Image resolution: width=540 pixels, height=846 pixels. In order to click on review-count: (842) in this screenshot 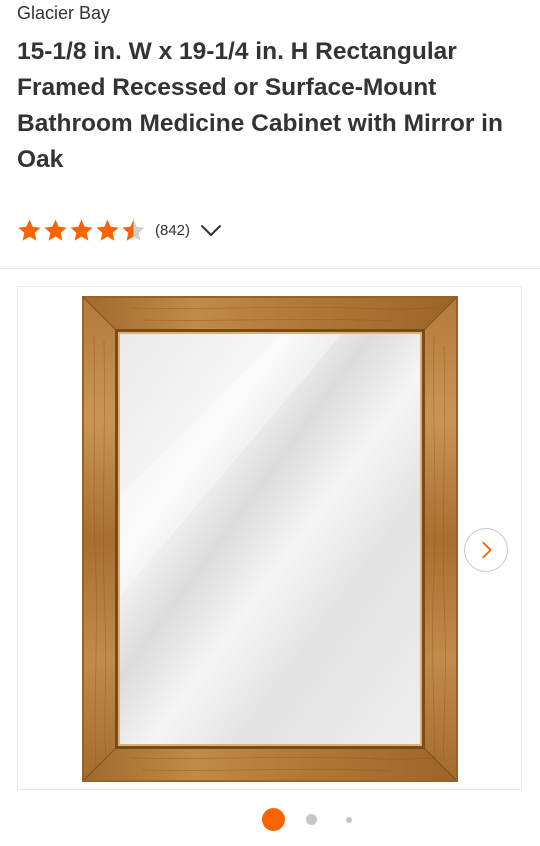, I will do `click(172, 230)`.